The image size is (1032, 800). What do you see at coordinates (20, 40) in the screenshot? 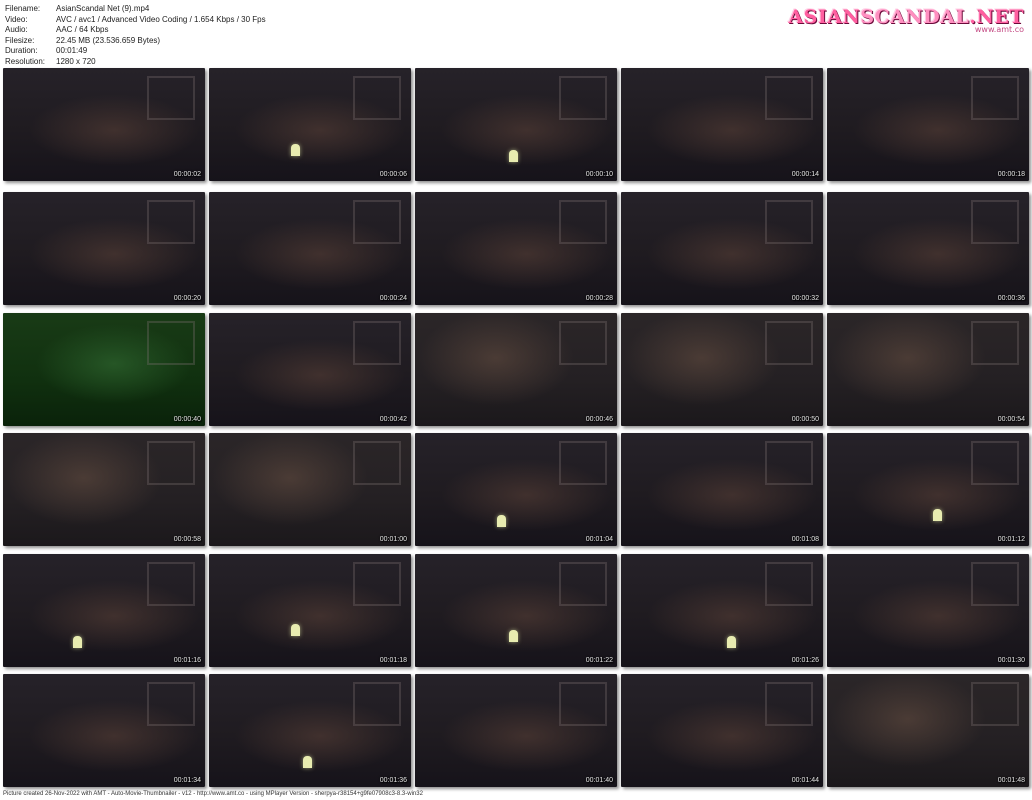
I see `info-label: Filesize:` at bounding box center [20, 40].